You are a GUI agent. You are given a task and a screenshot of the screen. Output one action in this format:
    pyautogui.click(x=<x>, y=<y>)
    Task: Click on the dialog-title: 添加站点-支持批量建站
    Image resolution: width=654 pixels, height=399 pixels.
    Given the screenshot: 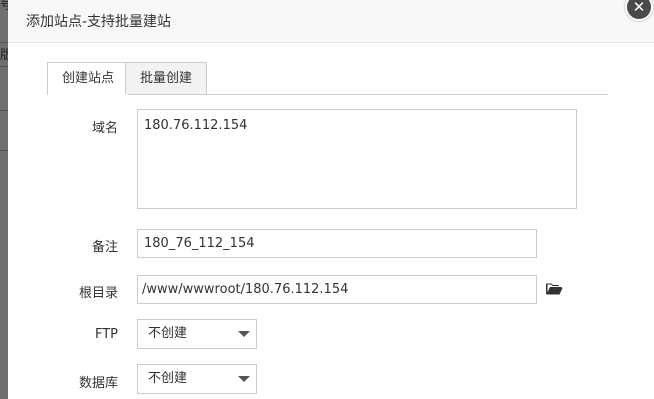 What is the action you would take?
    pyautogui.click(x=99, y=22)
    